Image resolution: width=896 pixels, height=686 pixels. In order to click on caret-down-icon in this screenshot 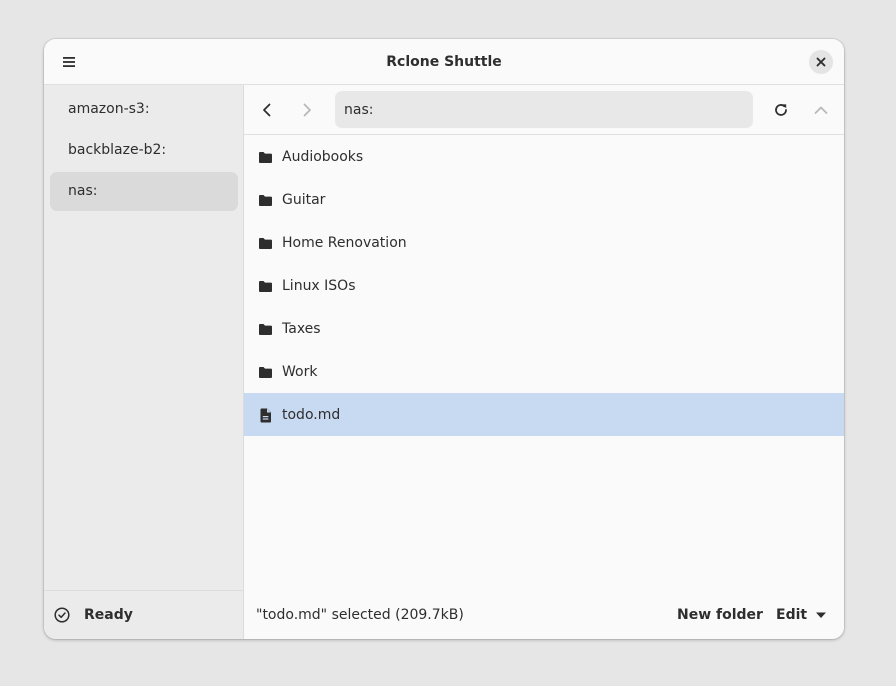, I will do `click(821, 615)`.